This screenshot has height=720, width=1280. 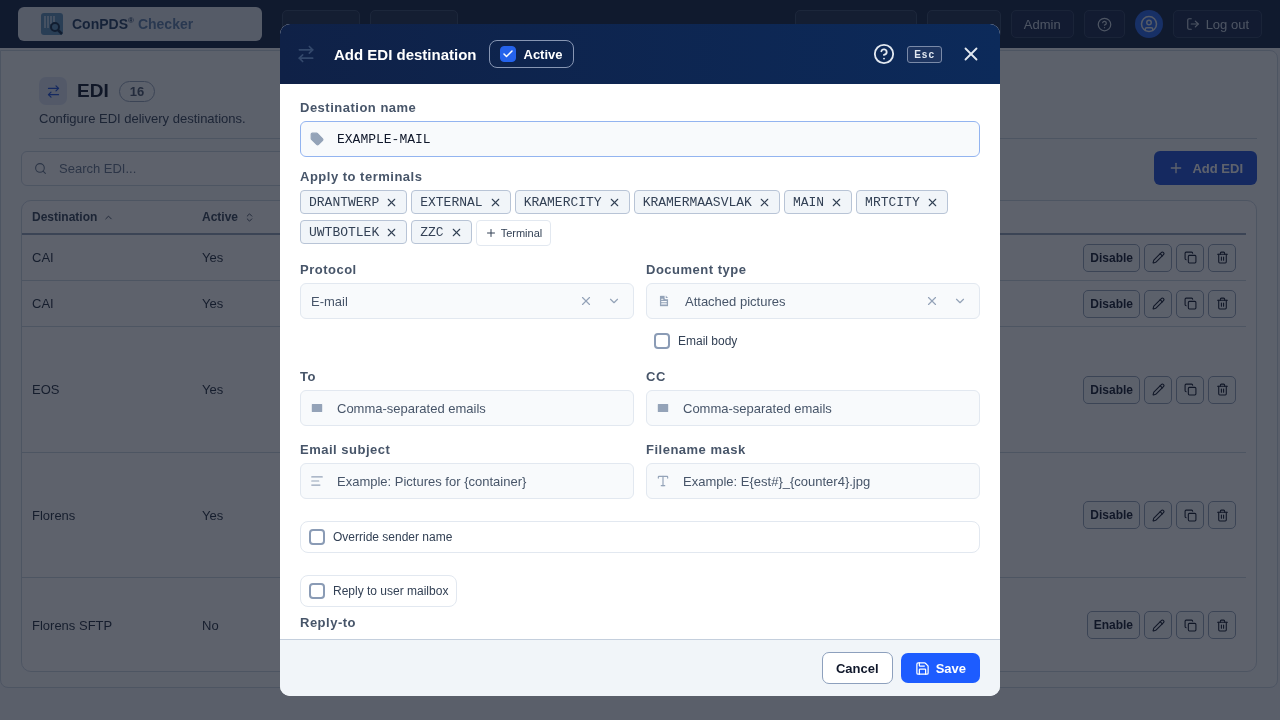 I want to click on esc-key-hint: Esc, so click(x=924, y=54).